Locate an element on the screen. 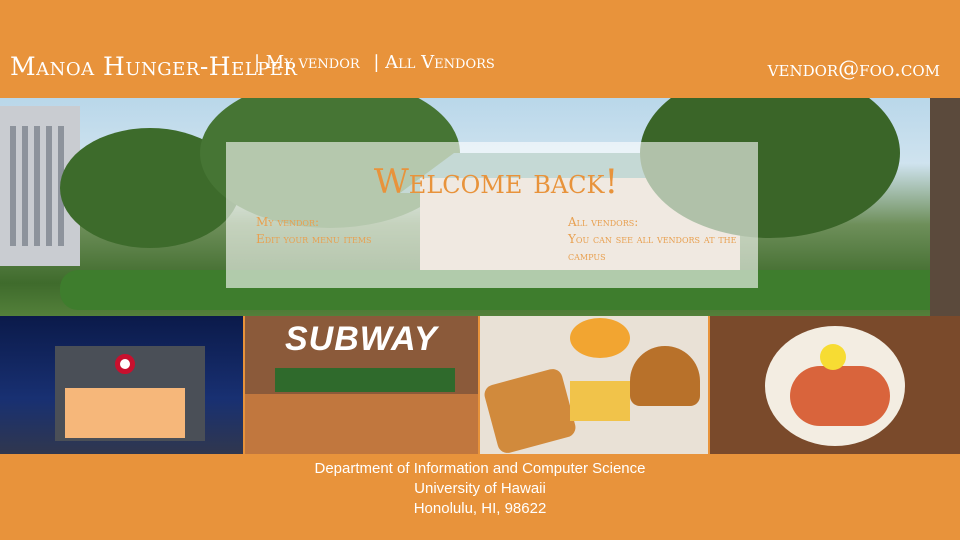 The image size is (960, 540). pizza is located at coordinates (530, 410).